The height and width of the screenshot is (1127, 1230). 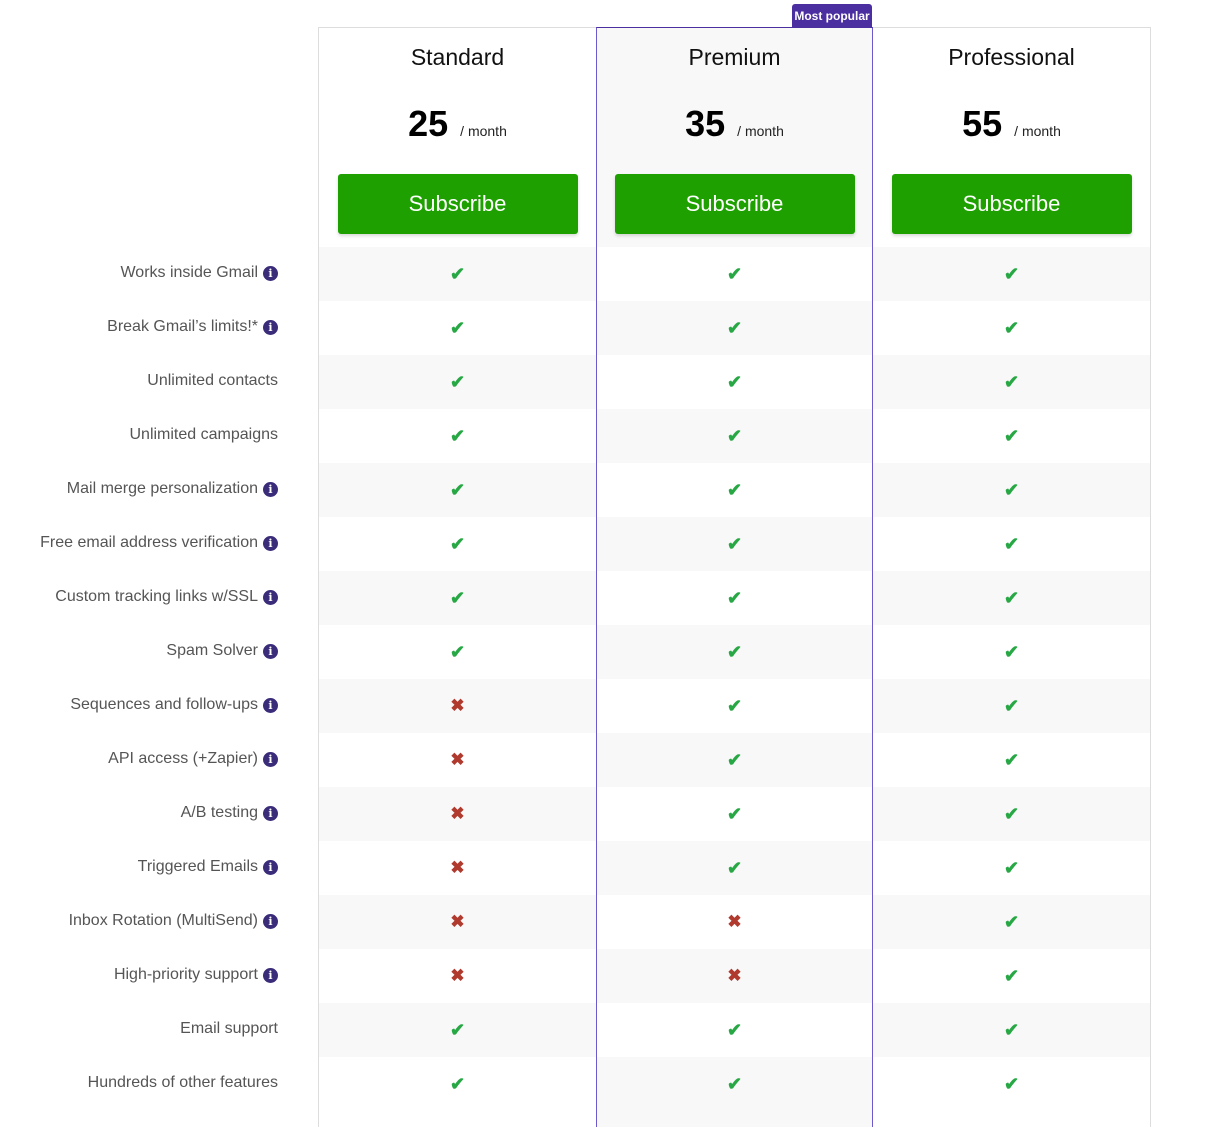 What do you see at coordinates (428, 123) in the screenshot?
I see `price-amount: 25` at bounding box center [428, 123].